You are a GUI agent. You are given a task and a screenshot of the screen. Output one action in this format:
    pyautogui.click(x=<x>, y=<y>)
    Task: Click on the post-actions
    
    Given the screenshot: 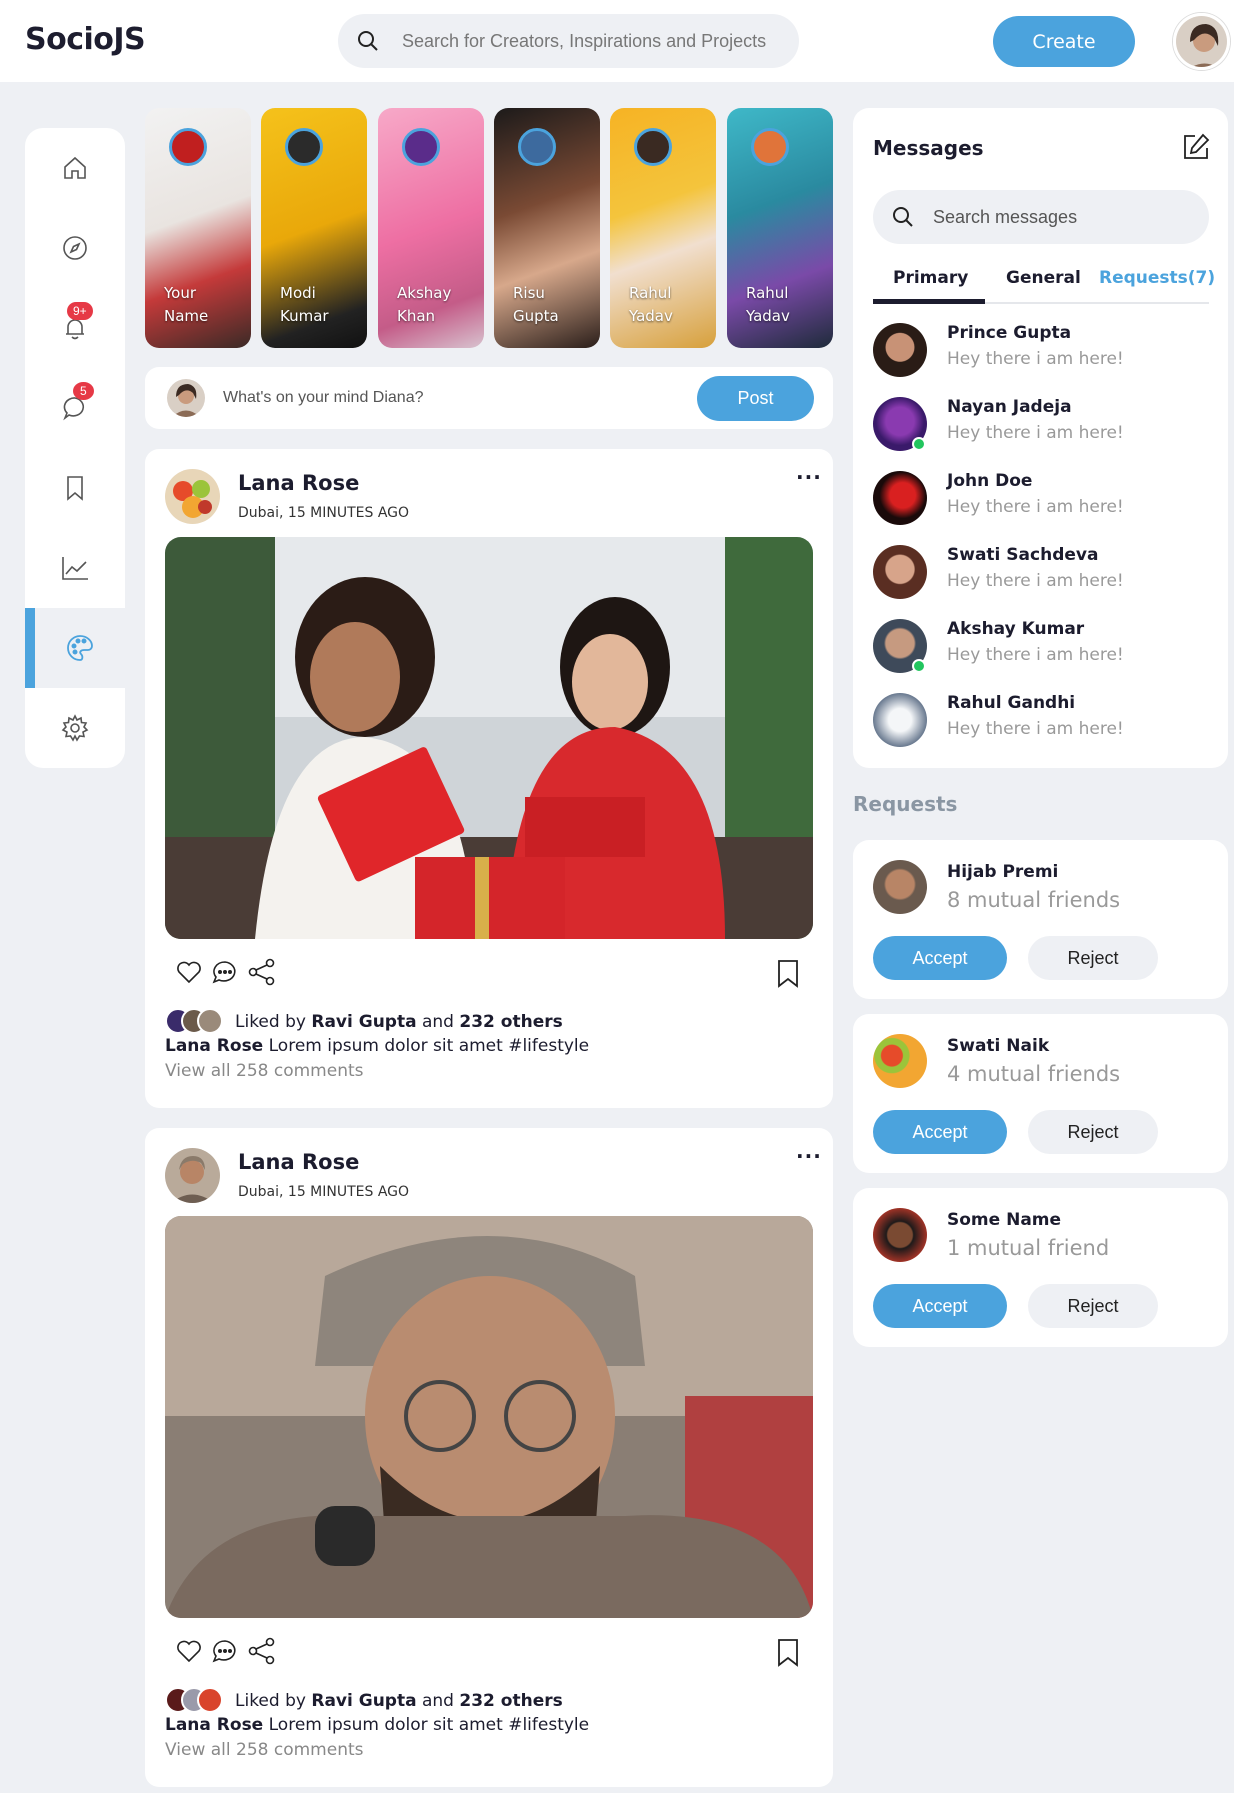 What is the action you would take?
    pyautogui.click(x=226, y=972)
    